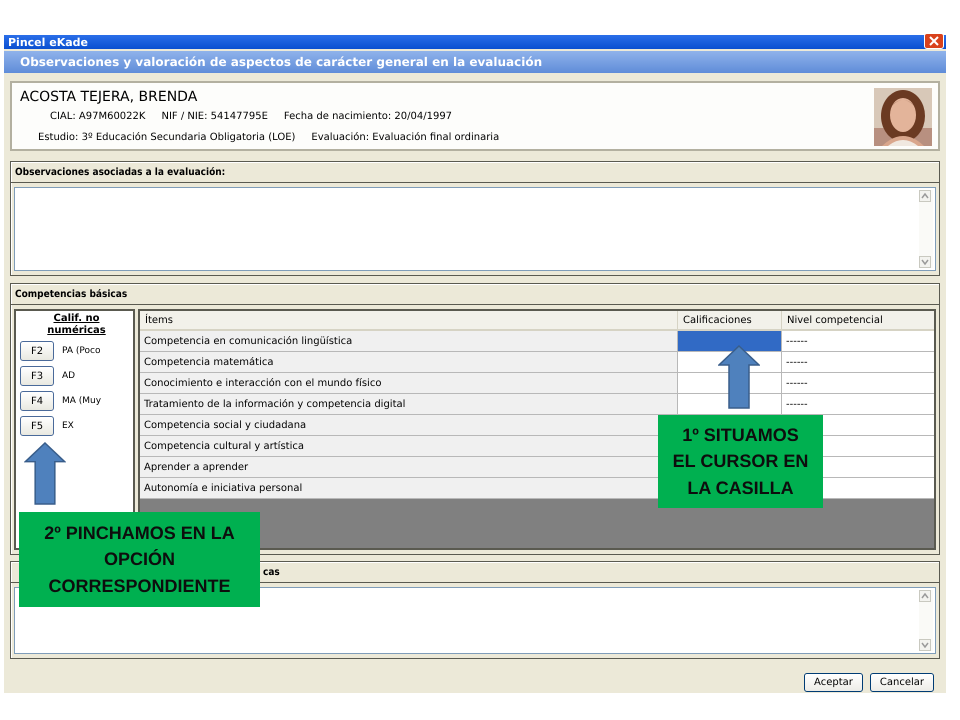  Describe the element at coordinates (408, 362) in the screenshot. I see `table-cell: Competencia matemática` at that location.